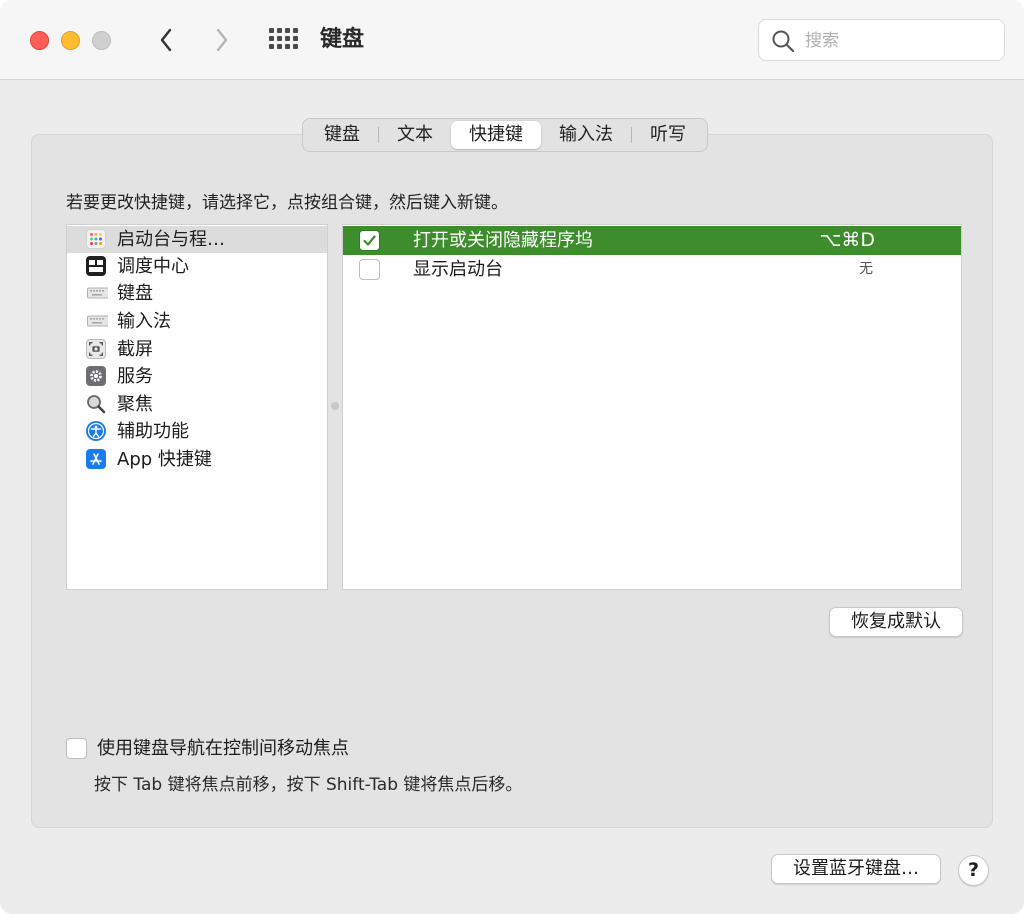  I want to click on close-window-button, so click(39, 40).